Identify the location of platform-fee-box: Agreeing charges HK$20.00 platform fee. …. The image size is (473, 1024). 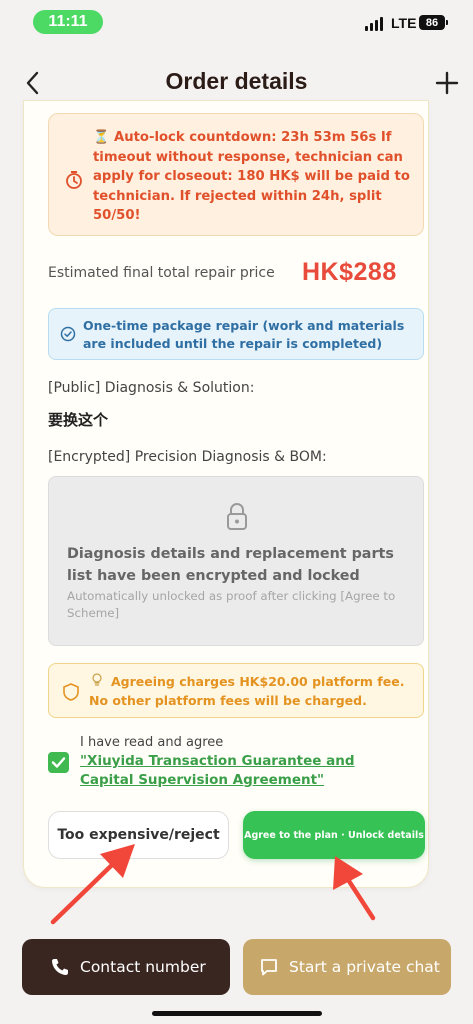
(236, 690).